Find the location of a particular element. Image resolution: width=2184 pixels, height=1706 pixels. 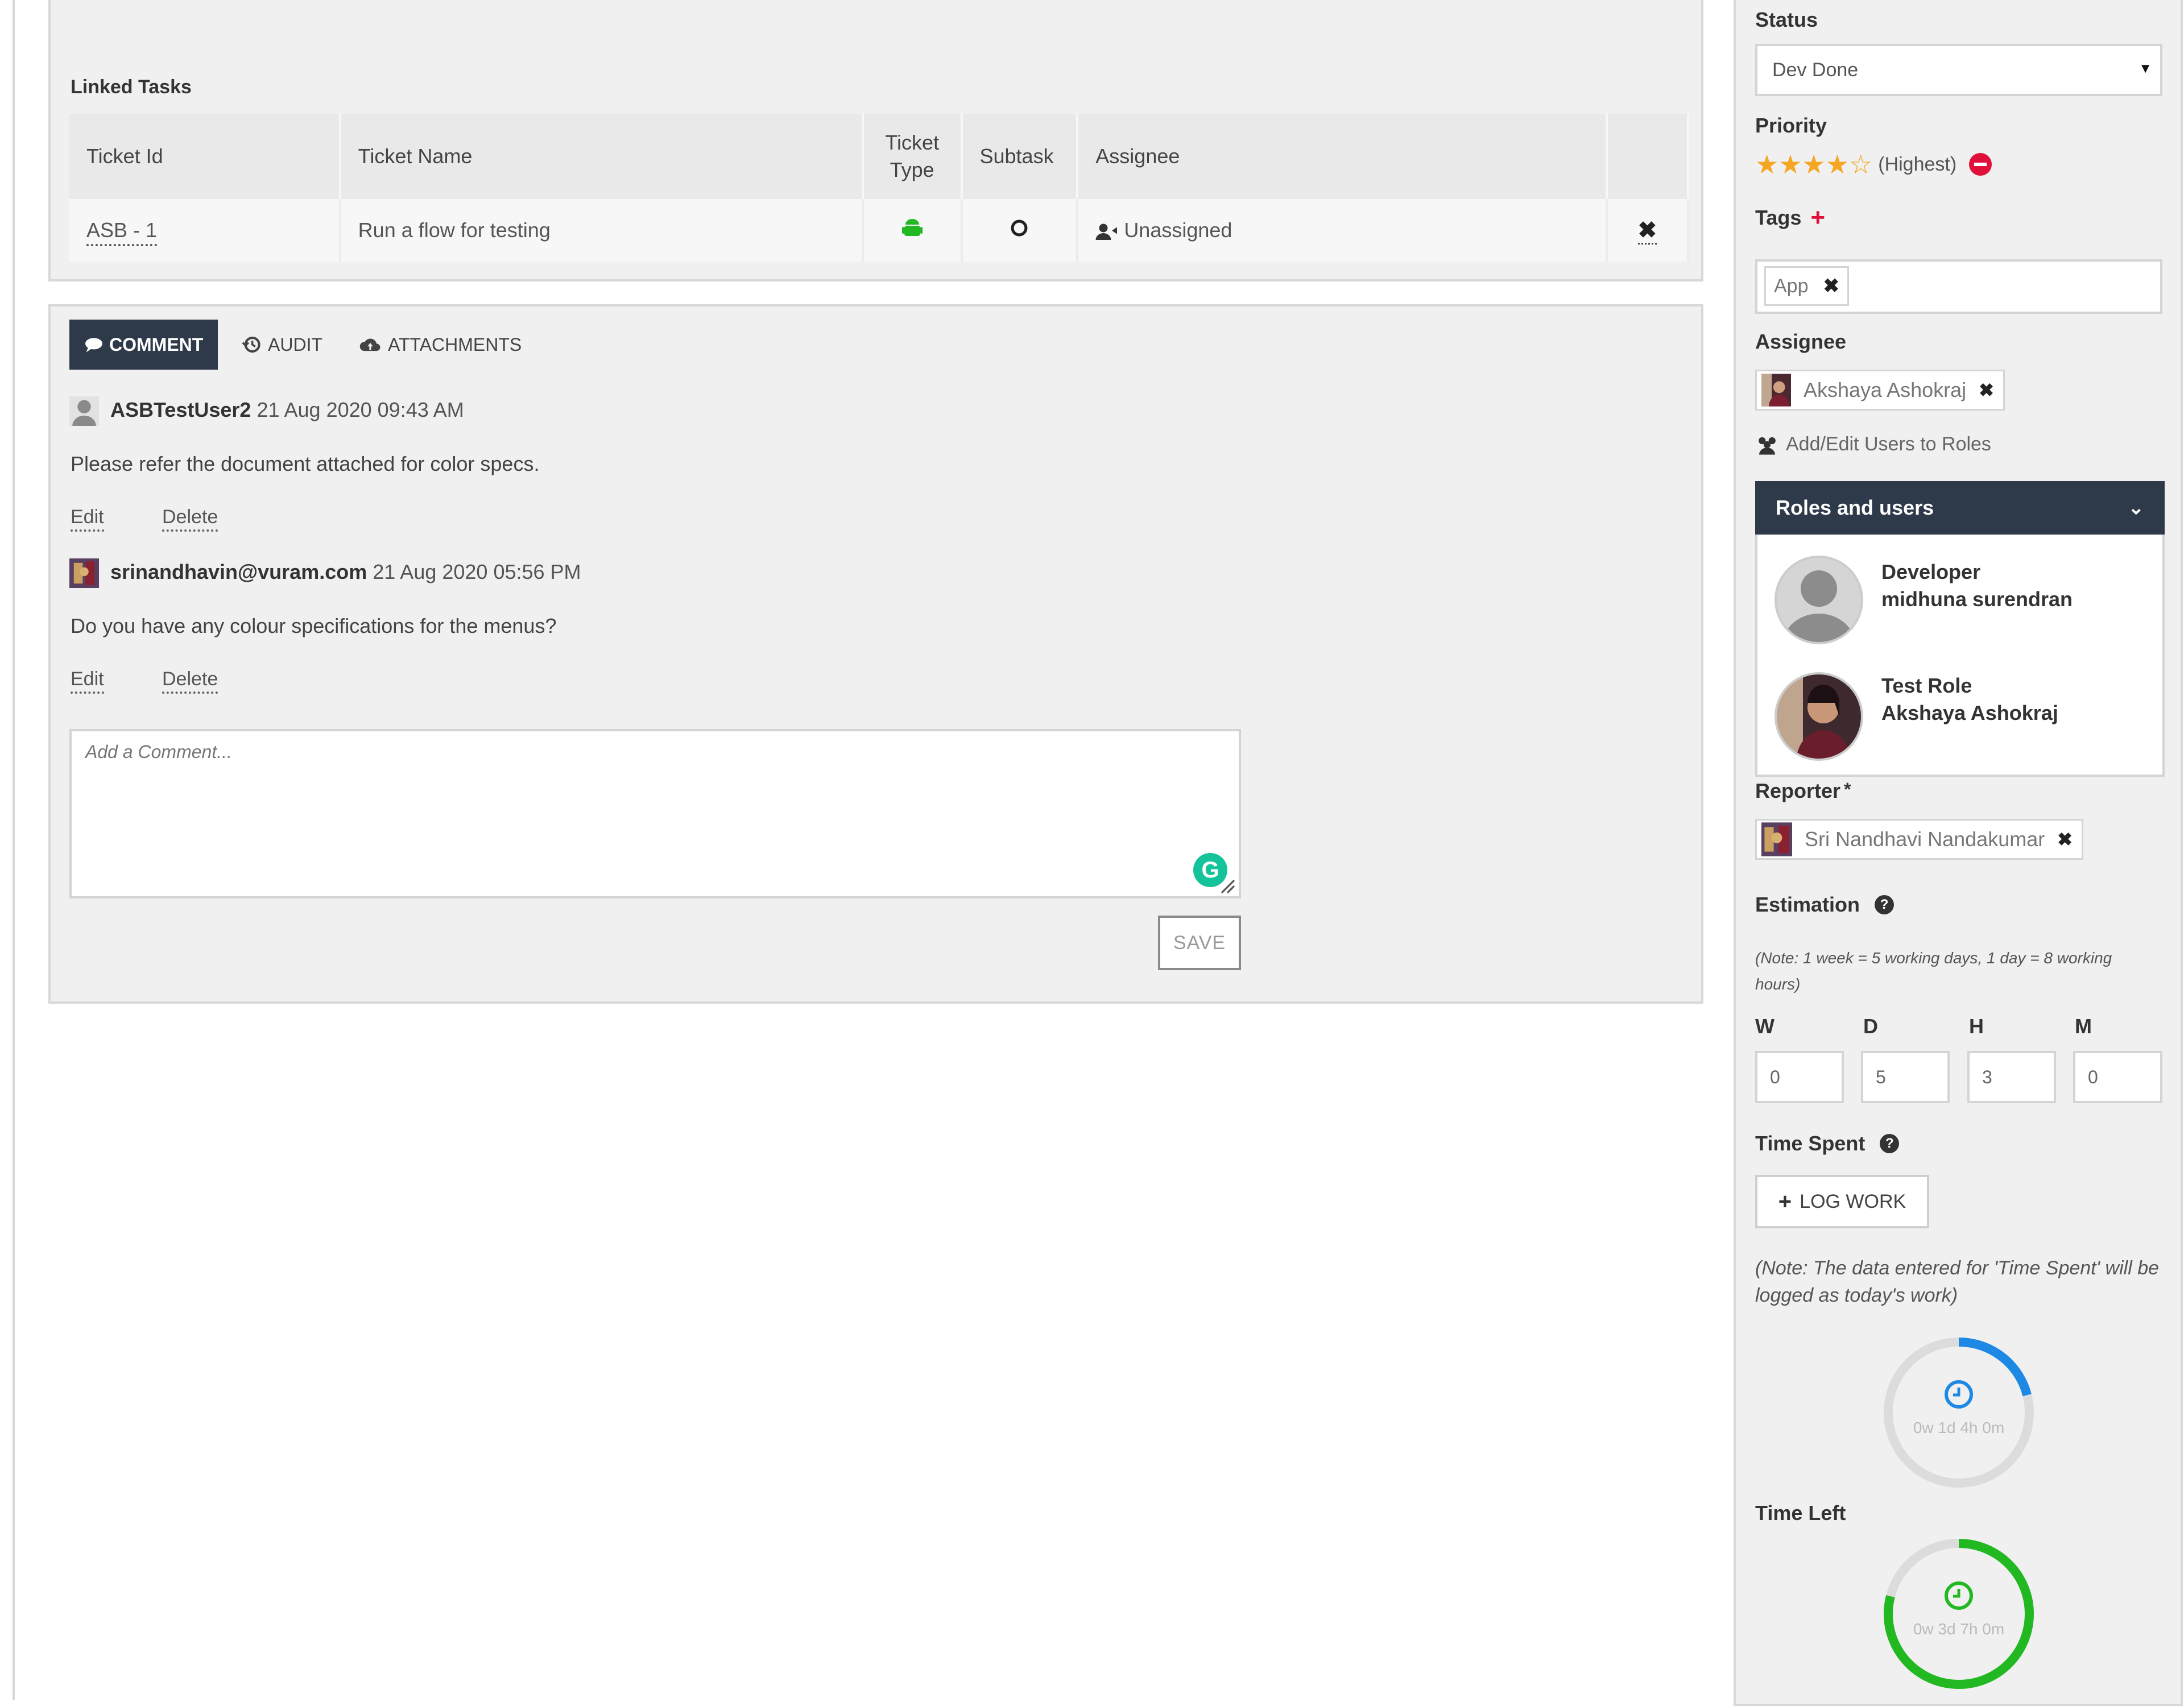

status-value: Dev Done is located at coordinates (1815, 70).